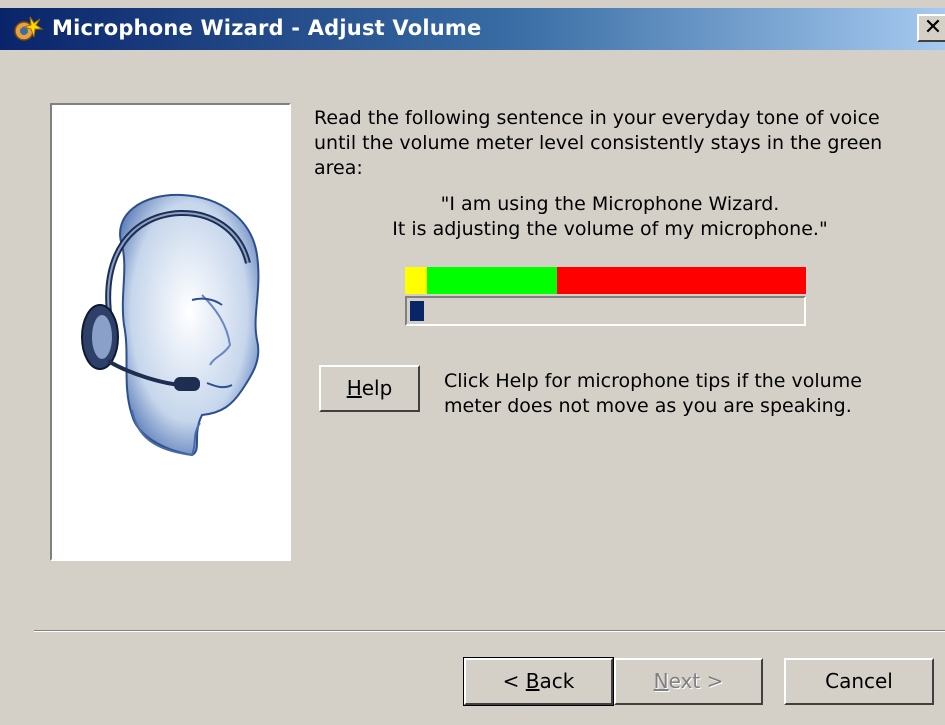 The height and width of the screenshot is (725, 945). What do you see at coordinates (557, 681) in the screenshot?
I see `back-button-label: ack` at bounding box center [557, 681].